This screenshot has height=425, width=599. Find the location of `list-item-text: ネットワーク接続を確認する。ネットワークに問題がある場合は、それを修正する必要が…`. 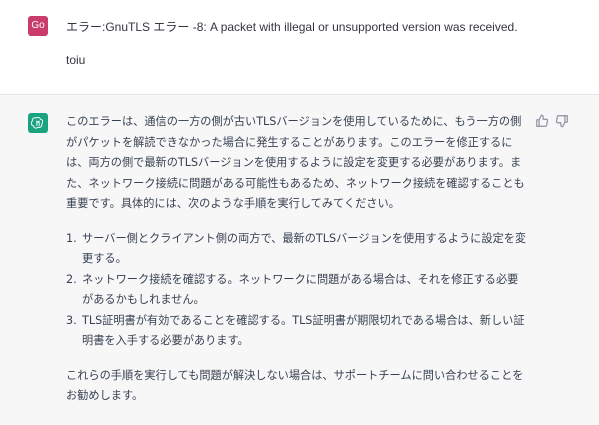

list-item-text: ネットワーク接続を確認する。ネットワークに問題がある場合は、それを修正する必要が… is located at coordinates (300, 289).